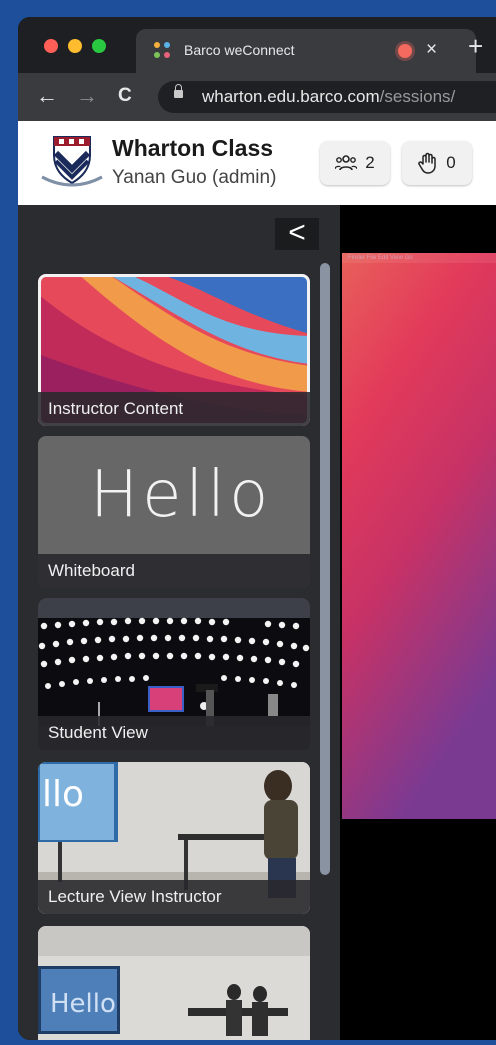 The image size is (496, 1045). Describe the element at coordinates (419, 258) in the screenshot. I see `shared-screen-menu-bar: Finder File Edit View Go` at that location.